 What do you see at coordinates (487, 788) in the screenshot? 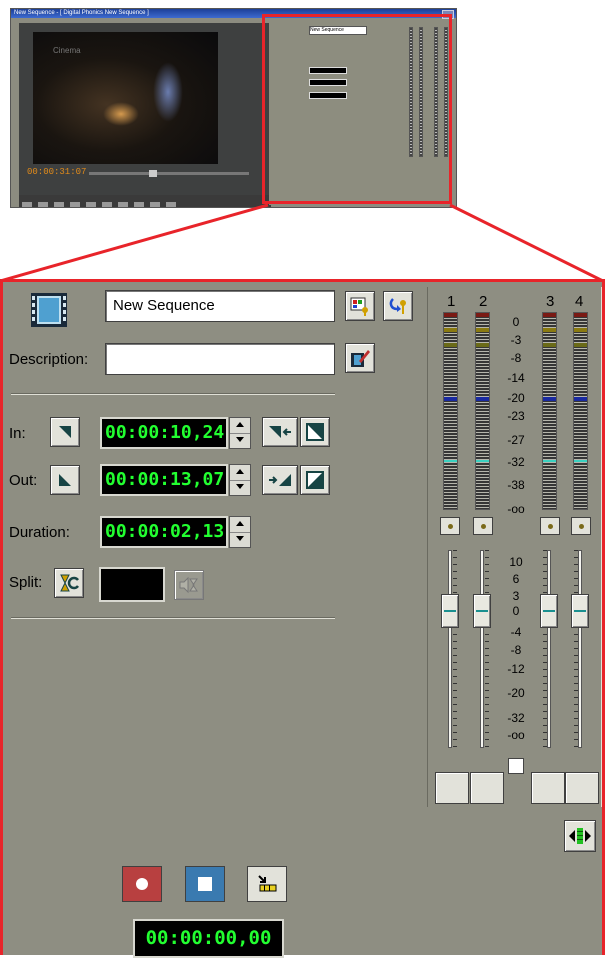
I see `channel-2-select-box` at bounding box center [487, 788].